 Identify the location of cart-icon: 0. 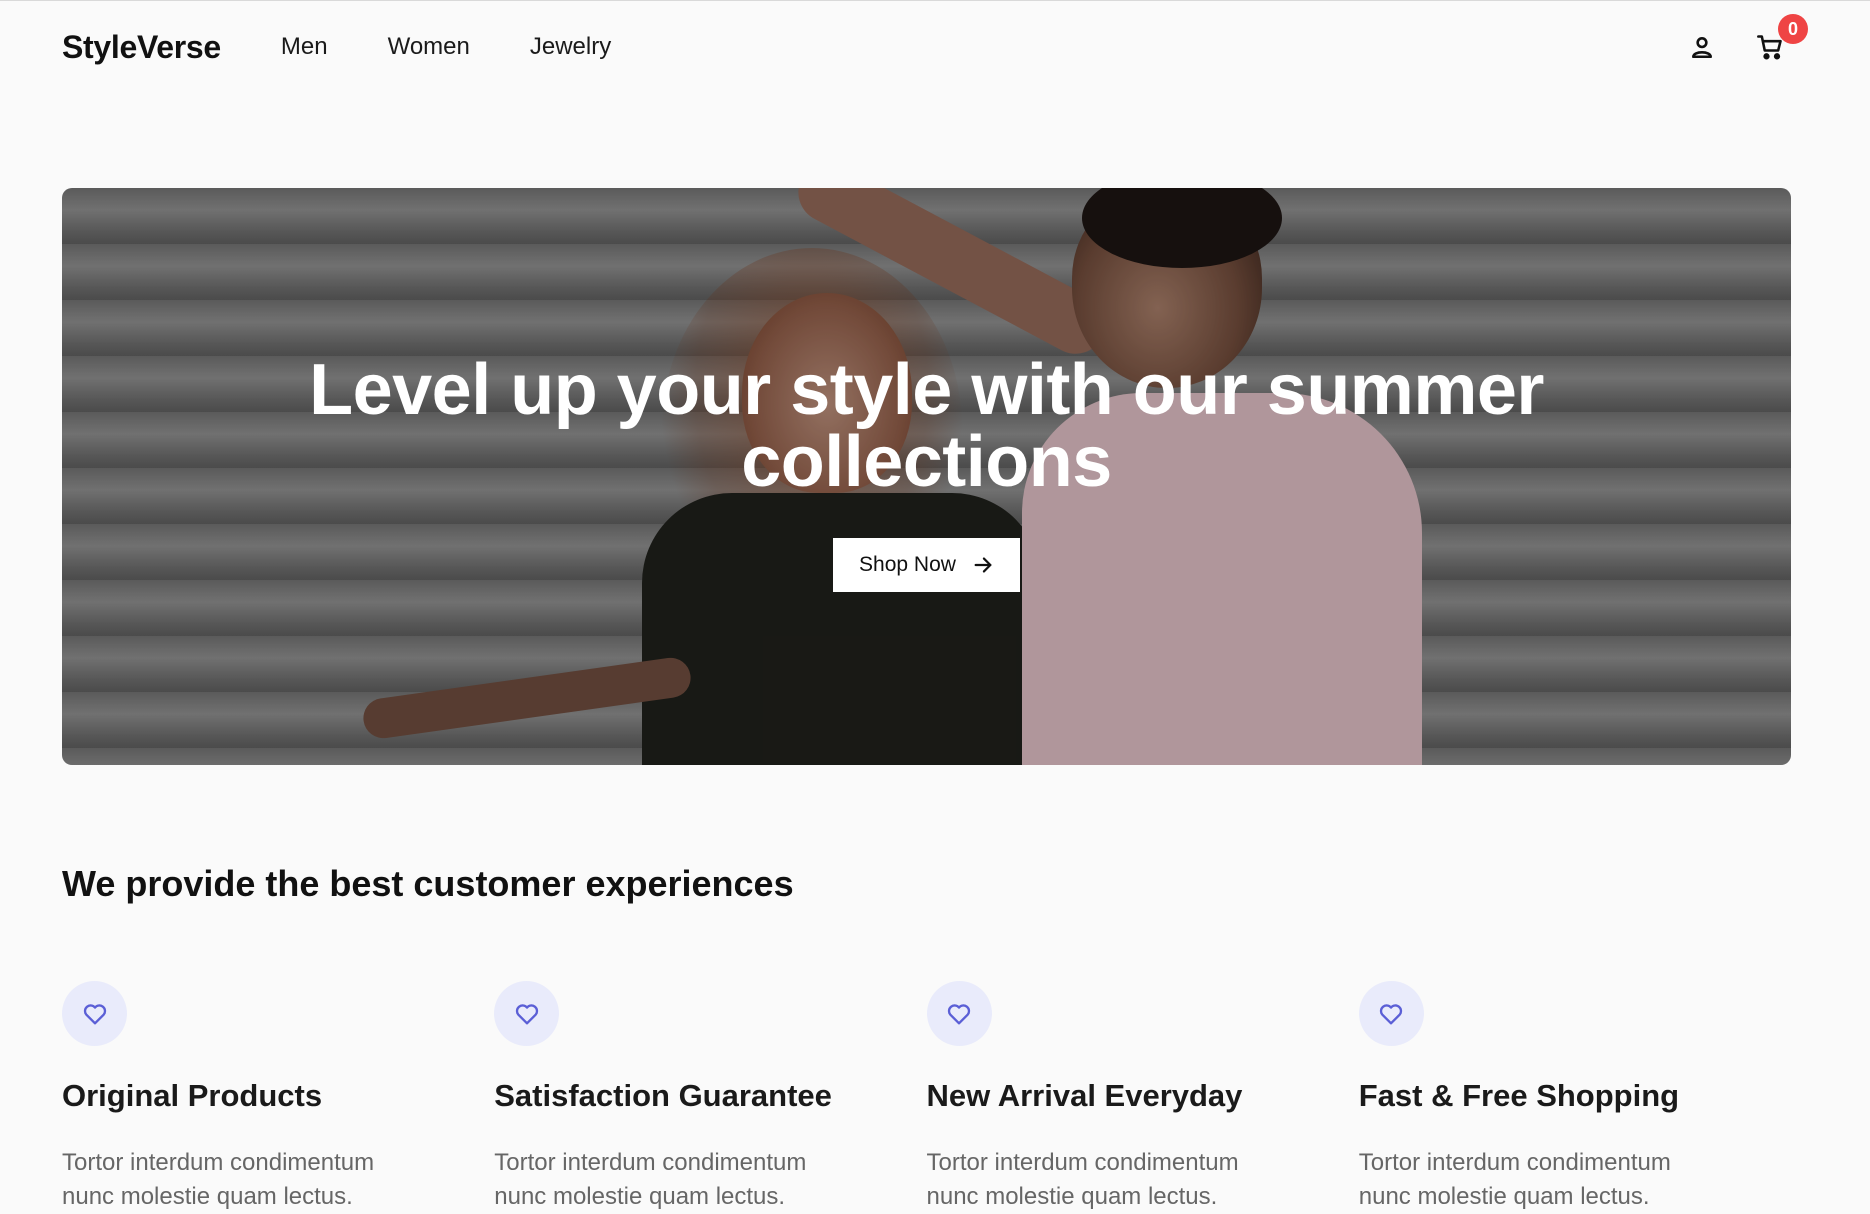
(1781, 38).